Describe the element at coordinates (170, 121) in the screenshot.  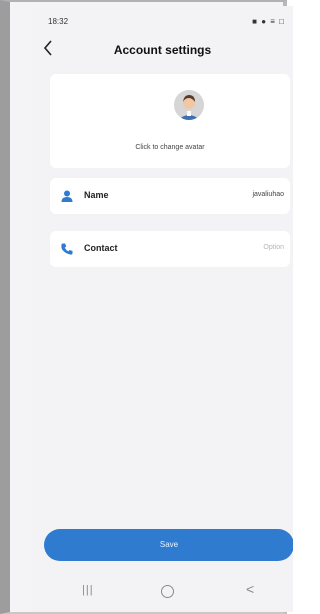
I see `avatar-card: Click to change avatar` at that location.